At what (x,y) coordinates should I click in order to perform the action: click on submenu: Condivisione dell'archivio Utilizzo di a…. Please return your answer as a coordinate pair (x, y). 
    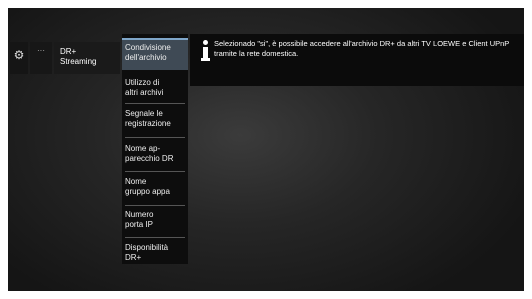
    Looking at the image, I should click on (155, 149).